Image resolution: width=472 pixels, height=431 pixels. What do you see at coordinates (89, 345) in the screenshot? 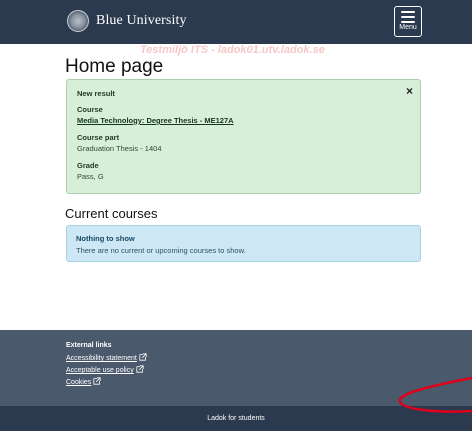
I see `external-links-heading: External links` at bounding box center [89, 345].